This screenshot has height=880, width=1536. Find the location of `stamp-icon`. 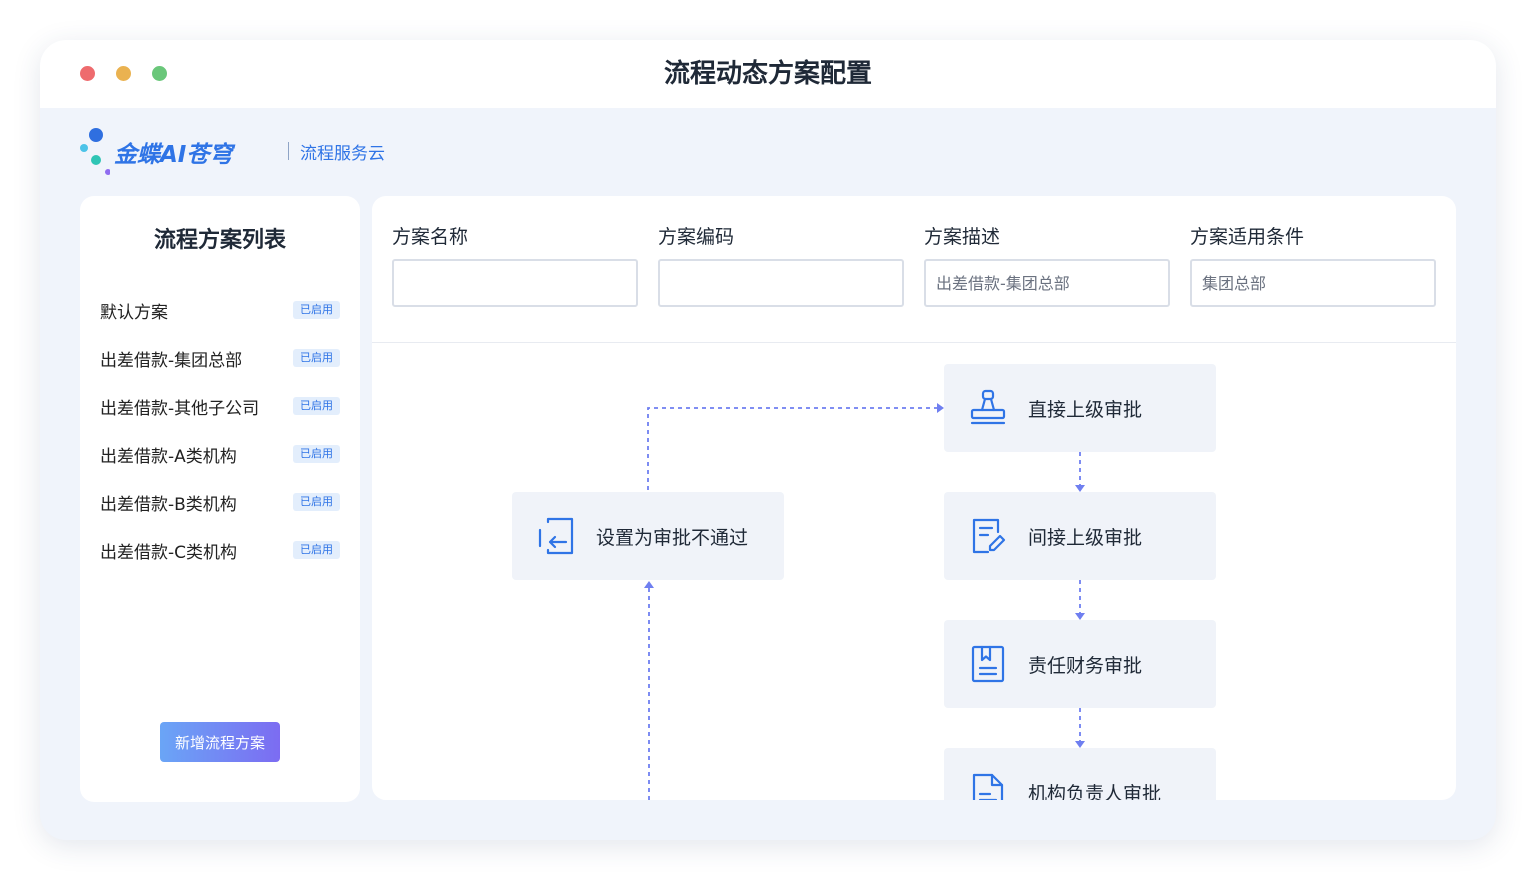

stamp-icon is located at coordinates (988, 408).